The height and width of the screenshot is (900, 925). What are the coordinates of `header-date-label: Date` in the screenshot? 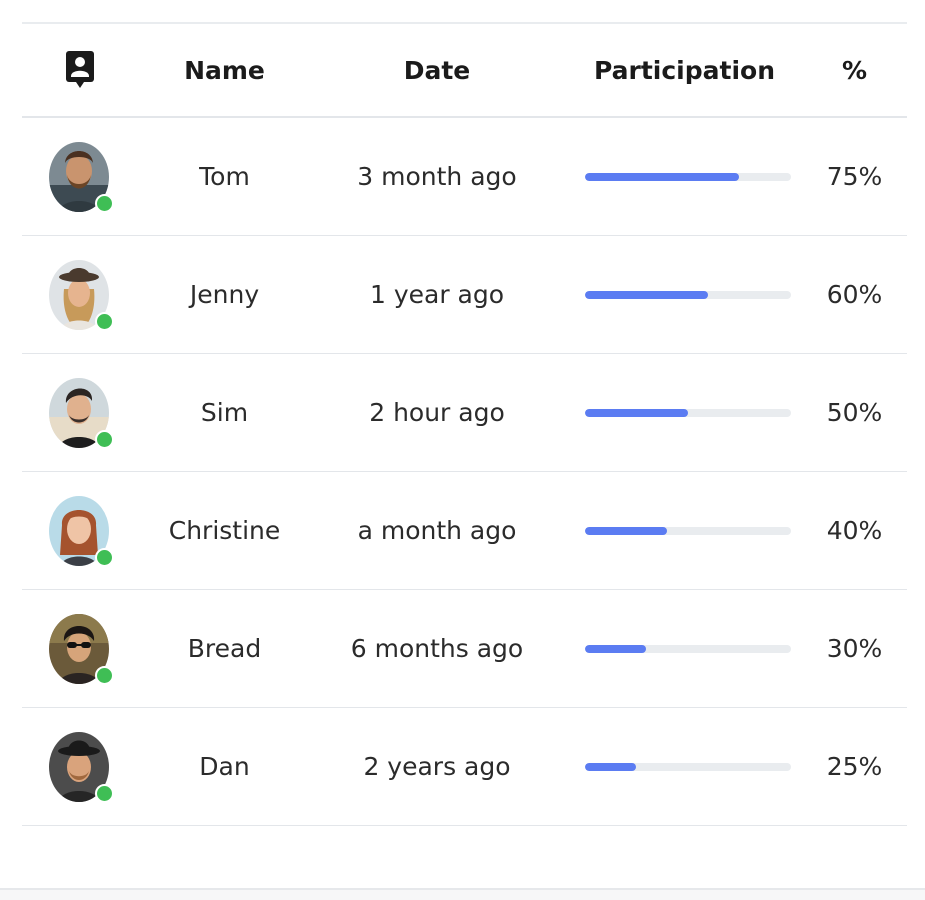 It's located at (437, 70).